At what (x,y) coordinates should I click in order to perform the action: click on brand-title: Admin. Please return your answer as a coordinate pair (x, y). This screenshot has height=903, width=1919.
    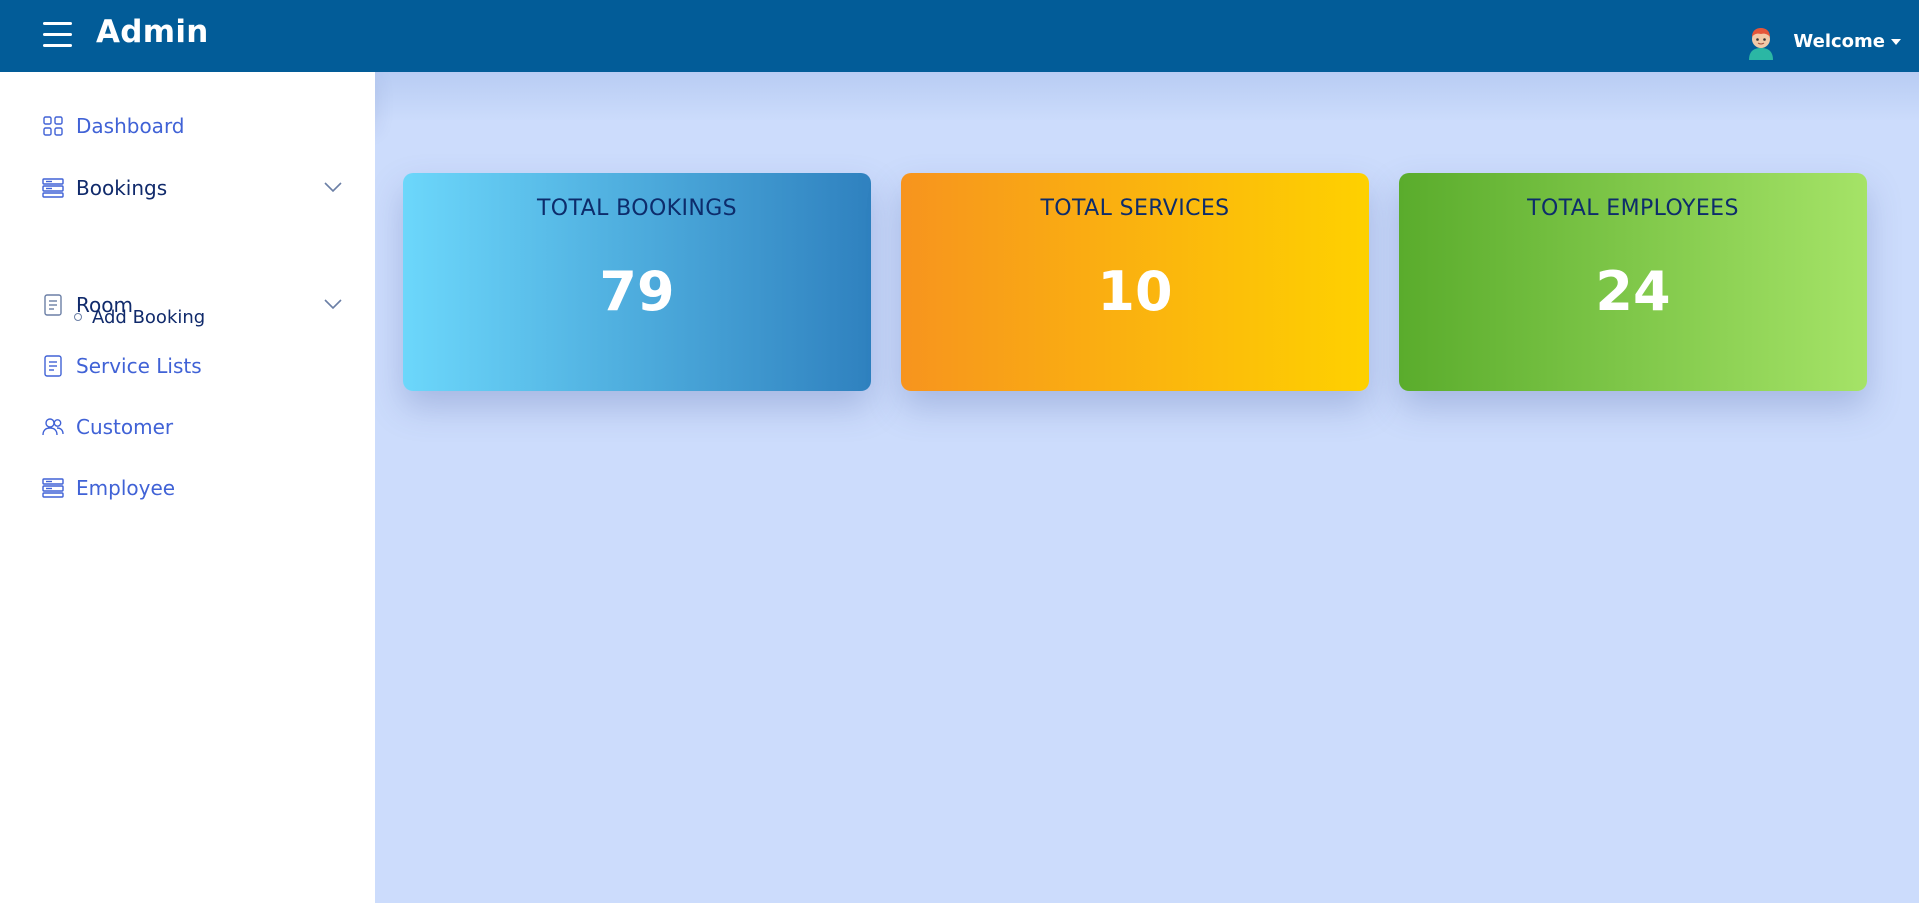
    Looking at the image, I should click on (152, 32).